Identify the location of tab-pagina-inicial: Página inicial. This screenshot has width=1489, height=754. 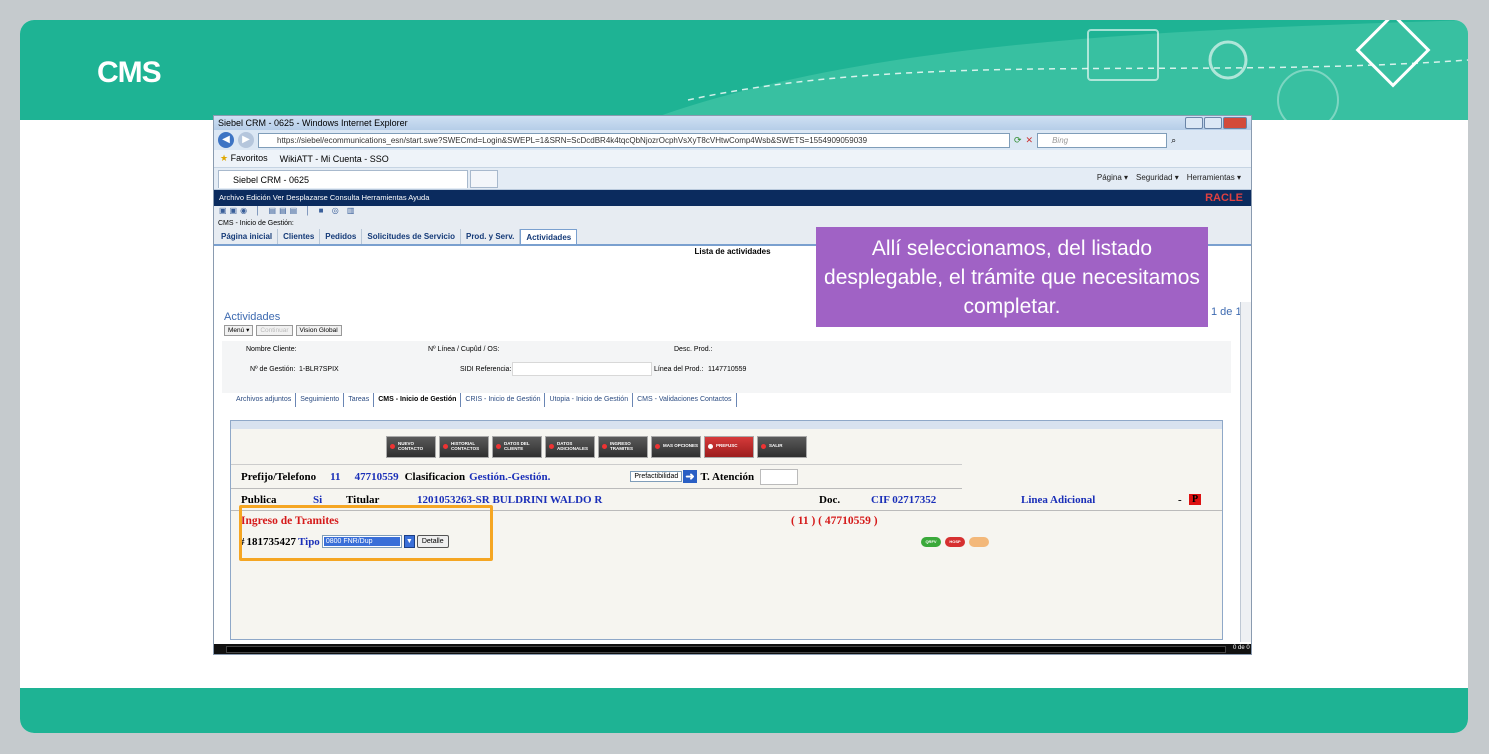
(247, 236).